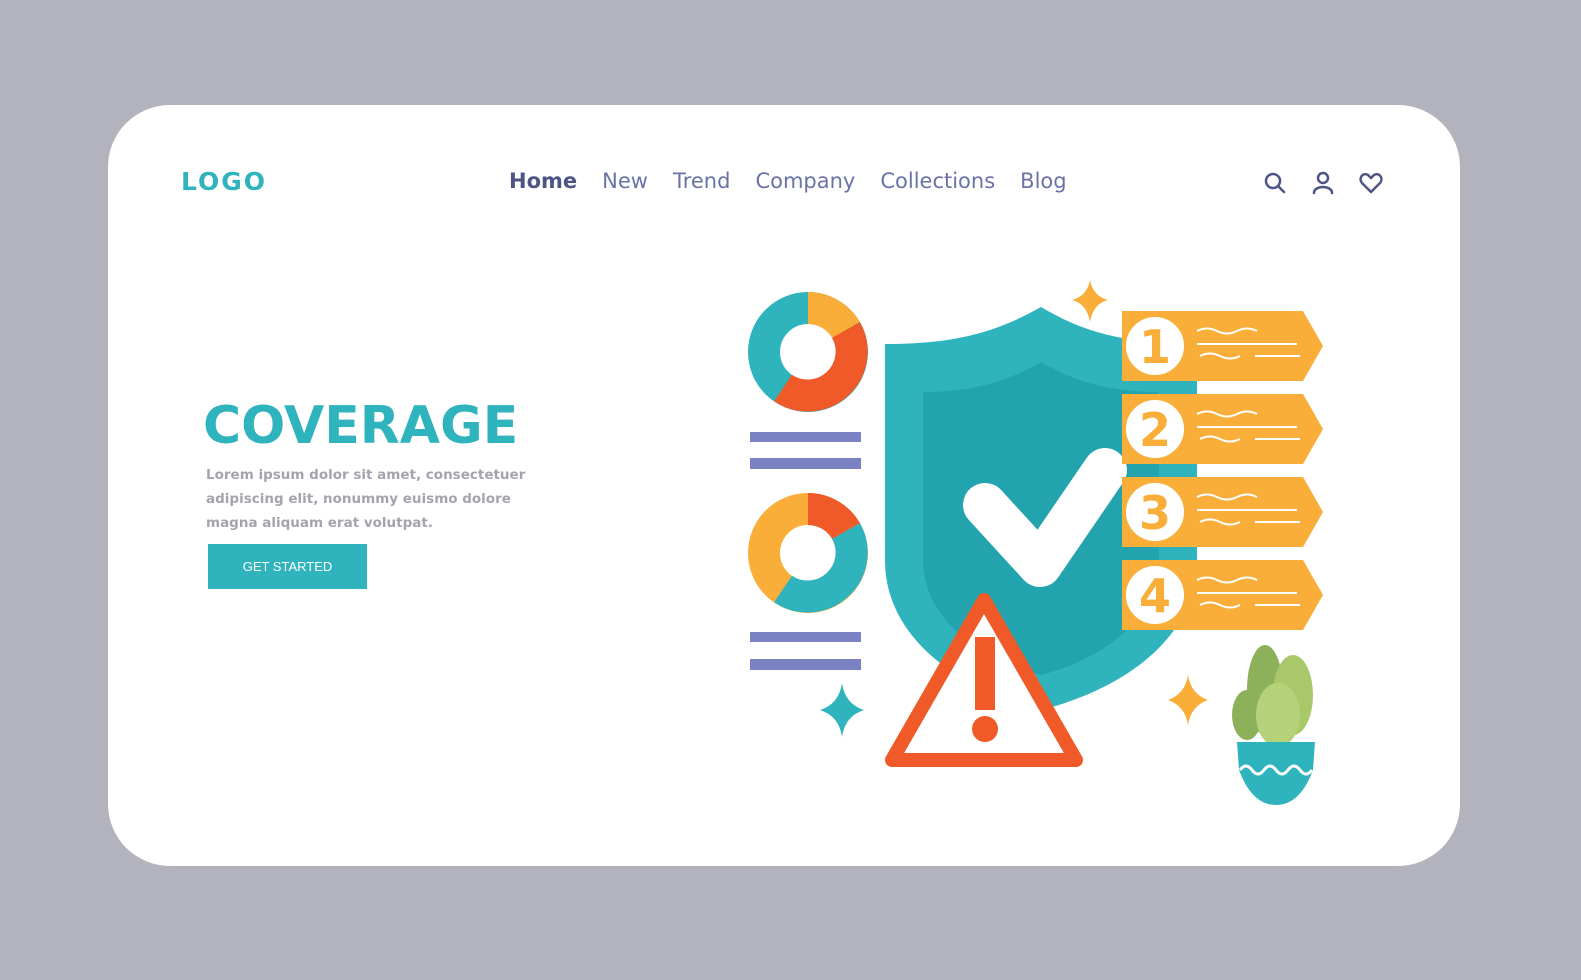 The height and width of the screenshot is (980, 1581). I want to click on step-number: 3, so click(1155, 513).